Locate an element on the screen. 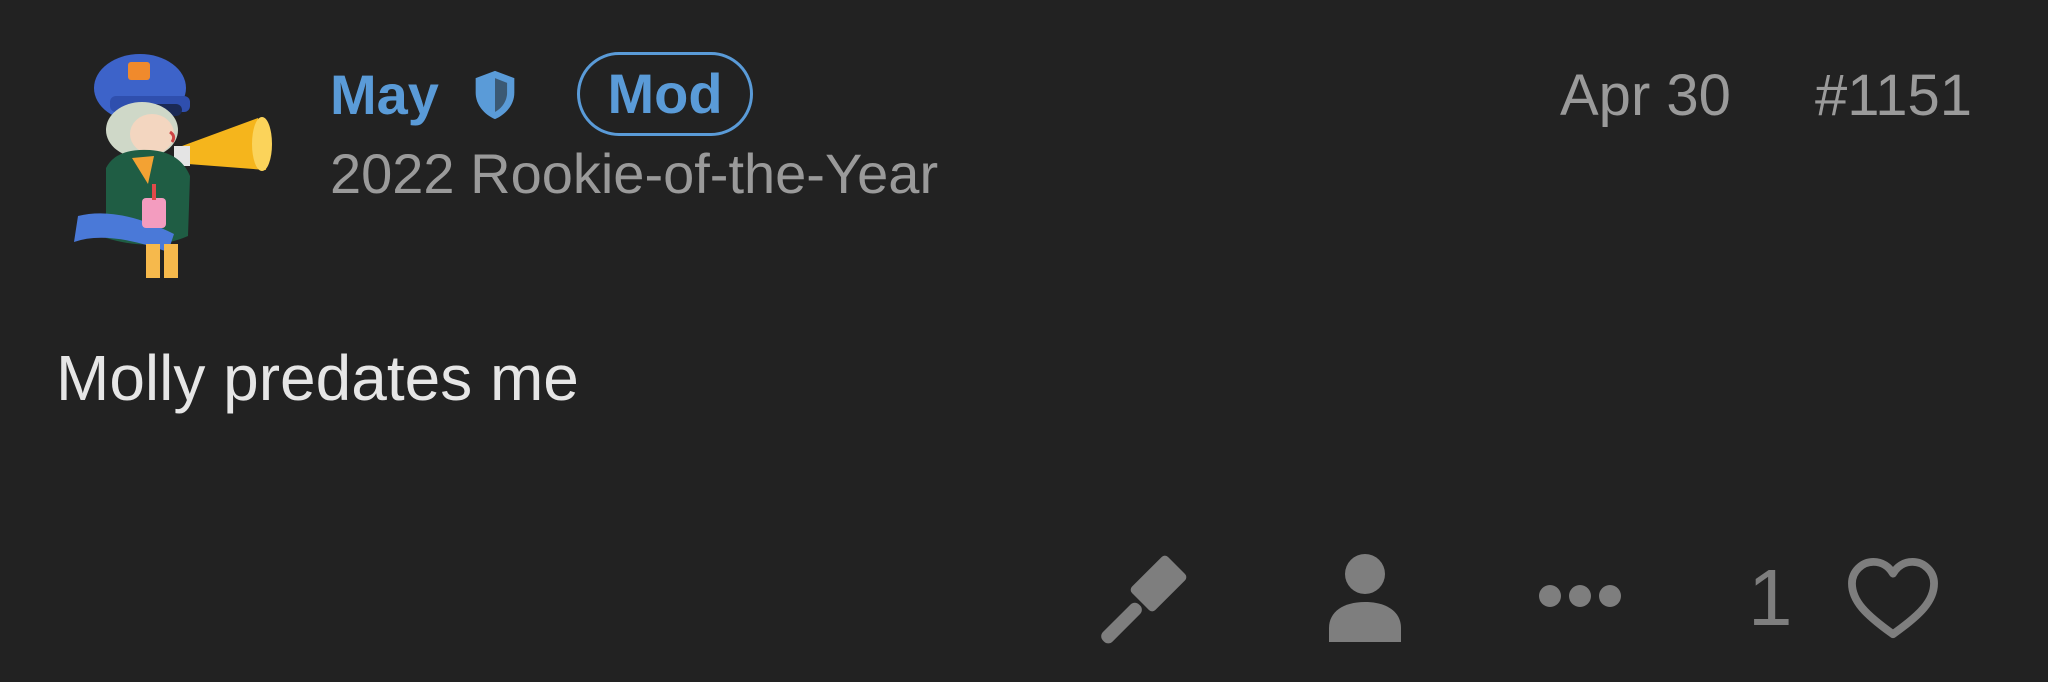 Image resolution: width=2048 pixels, height=682 pixels. user-icon is located at coordinates (1365, 597).